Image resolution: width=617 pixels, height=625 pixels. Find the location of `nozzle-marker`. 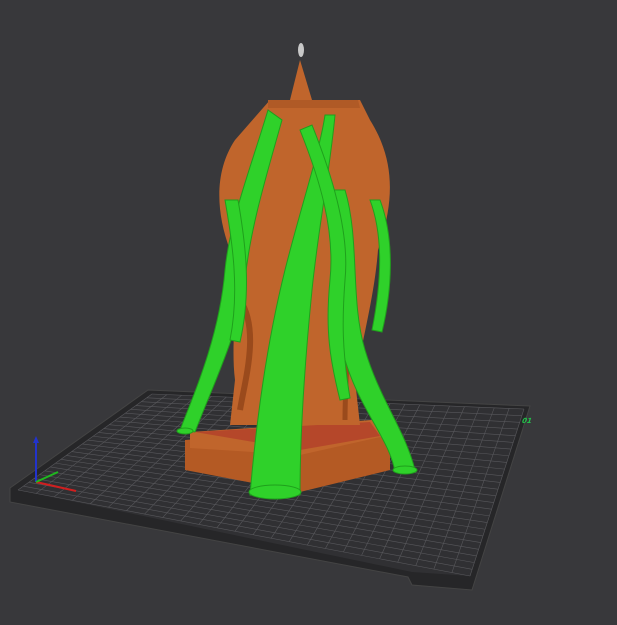

nozzle-marker is located at coordinates (301, 50).